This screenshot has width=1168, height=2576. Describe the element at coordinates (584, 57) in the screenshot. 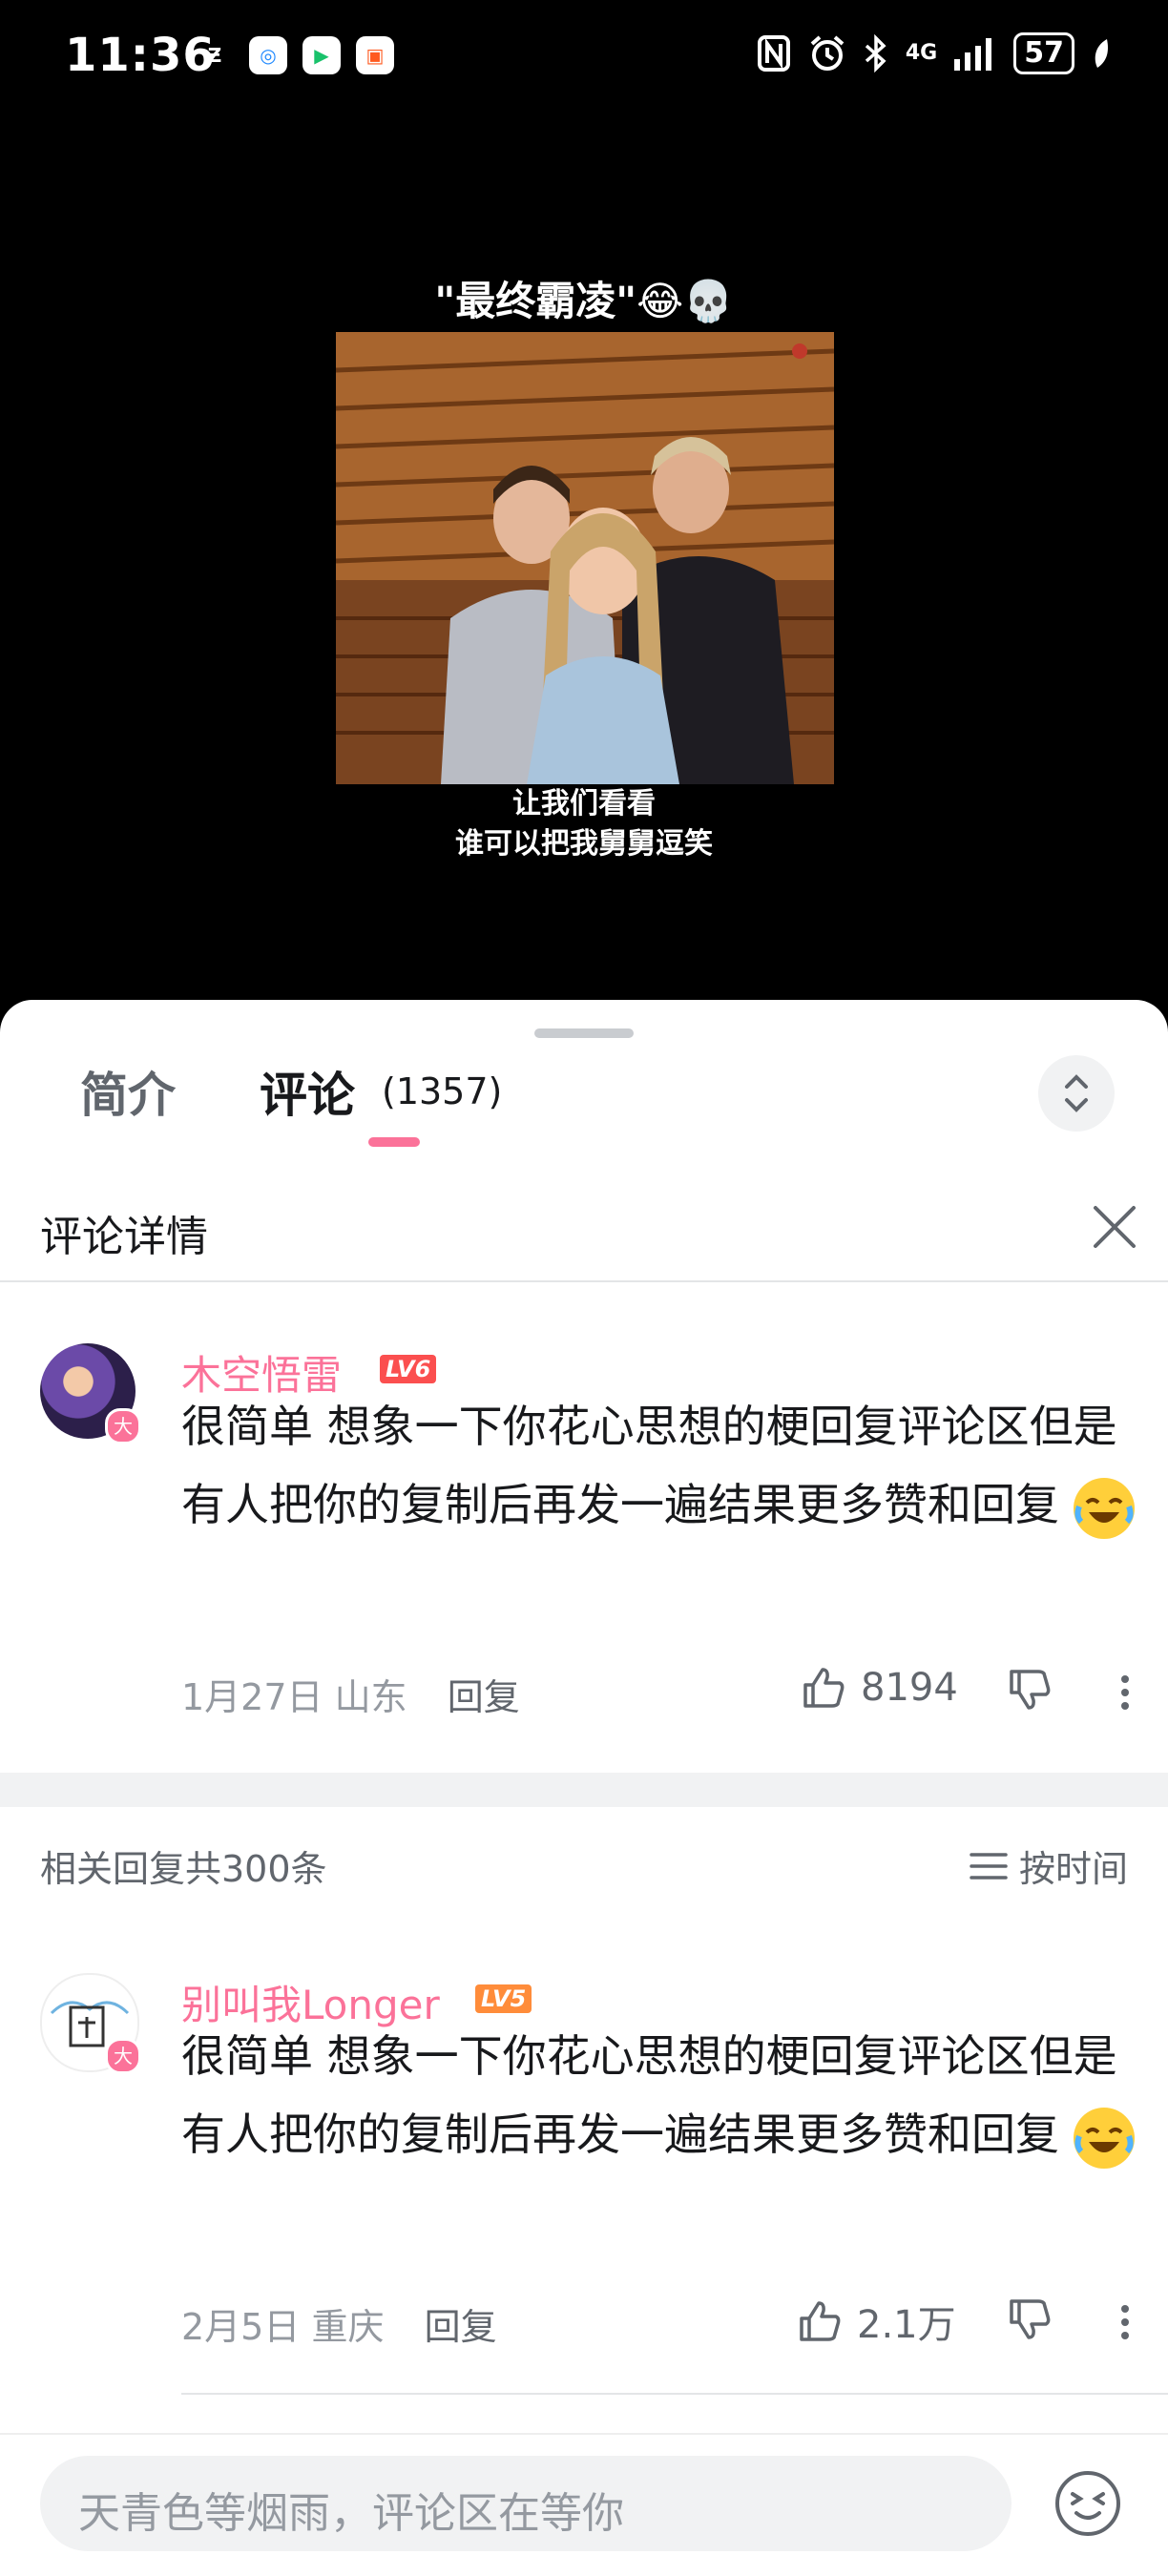

I see `status-bar: 11:36 Ƶ ◎ ▶ ▣ 4G 57` at that location.